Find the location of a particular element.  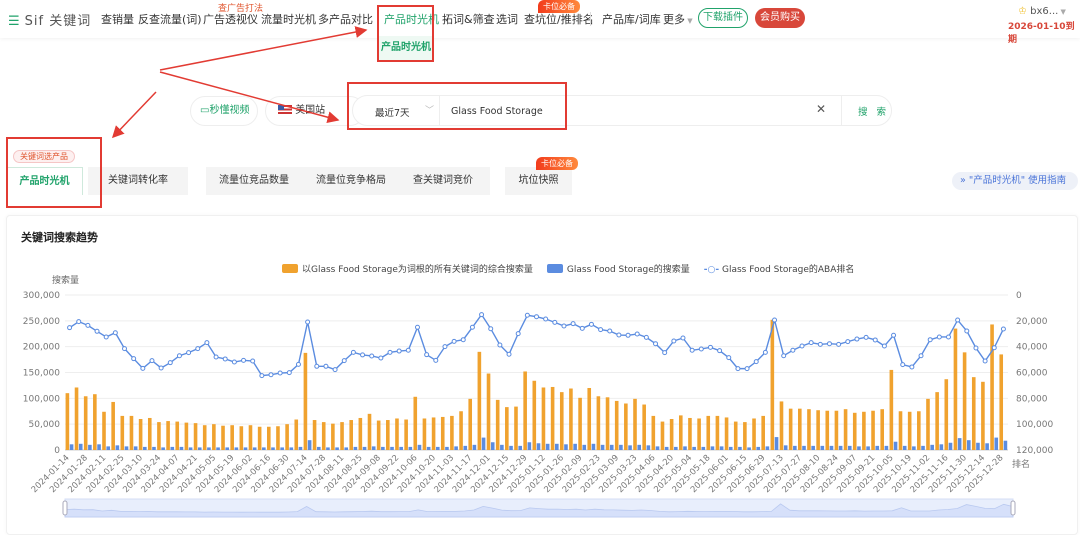

guide-label: "产品时光机" 使用指南 is located at coordinates (1017, 180).